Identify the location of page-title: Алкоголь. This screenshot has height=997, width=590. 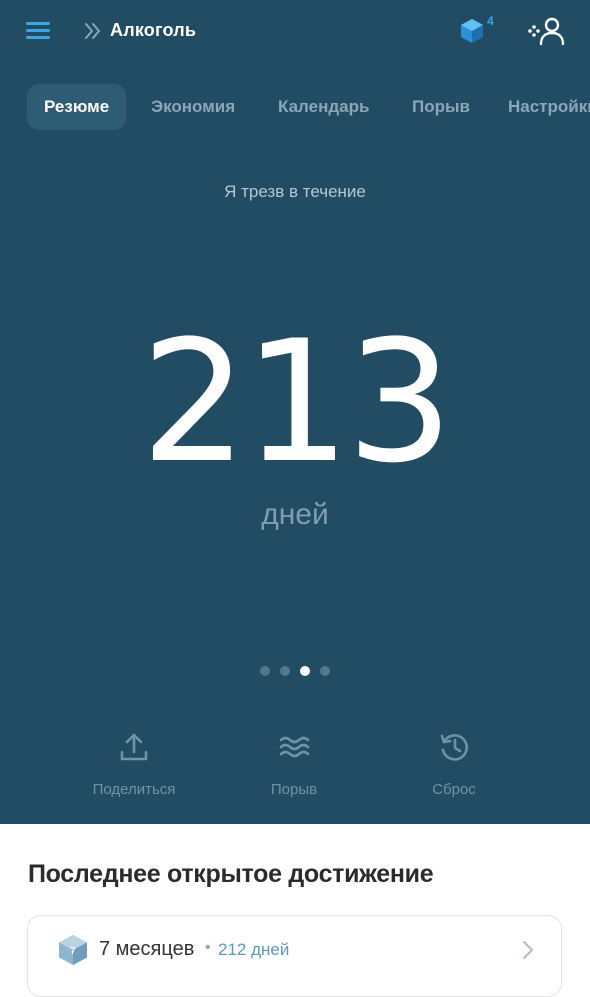
(153, 30).